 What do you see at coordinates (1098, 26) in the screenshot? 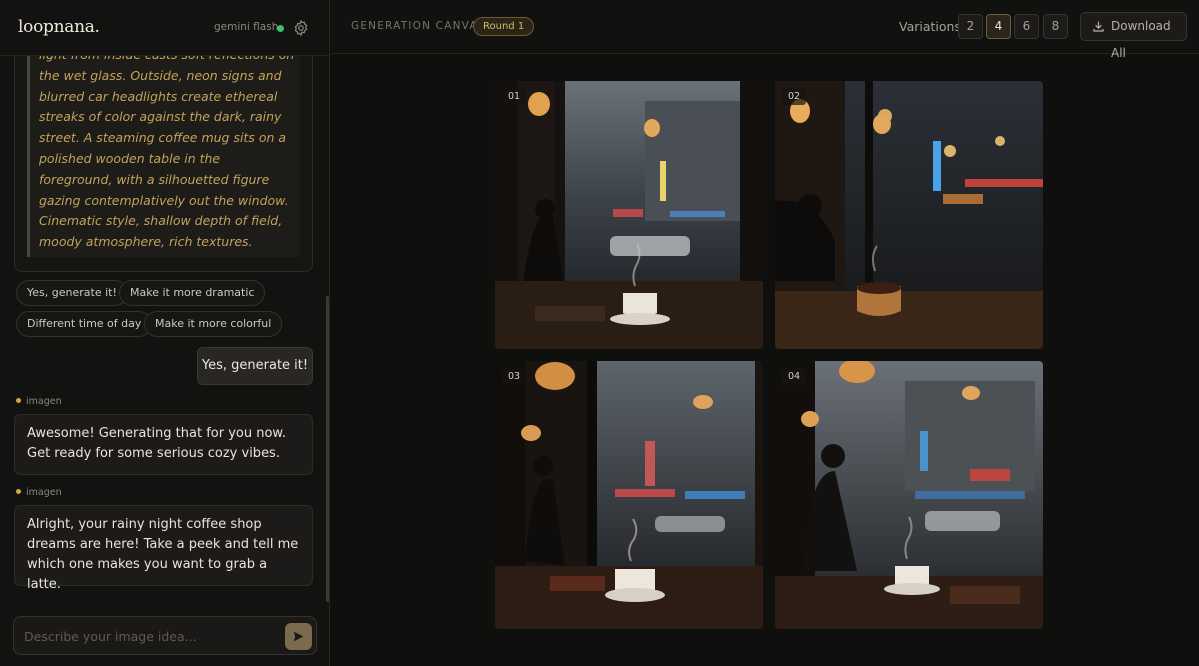
I see `download-icon` at bounding box center [1098, 26].